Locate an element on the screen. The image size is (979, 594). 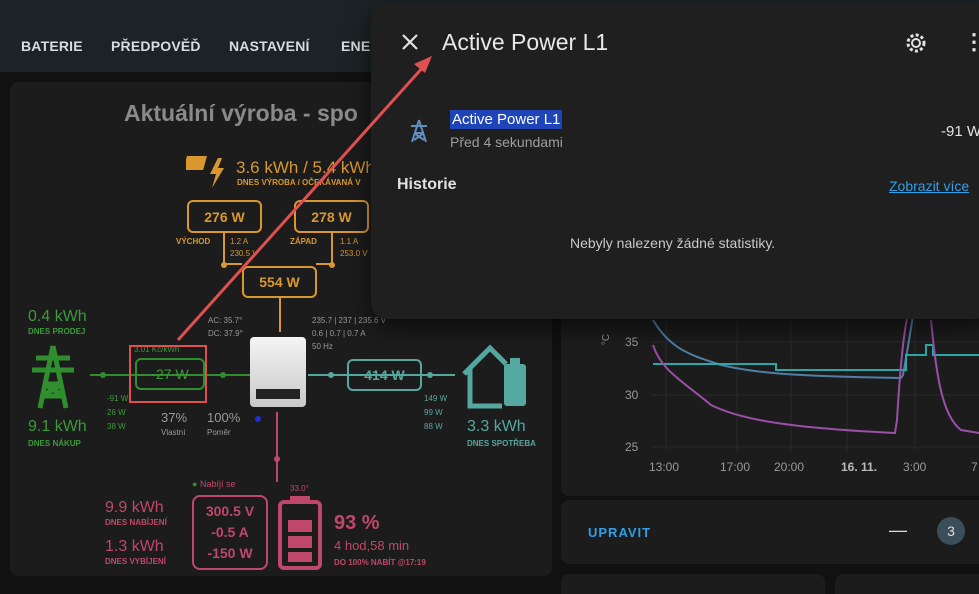
annotation-arrow is located at coordinates (304, 199).